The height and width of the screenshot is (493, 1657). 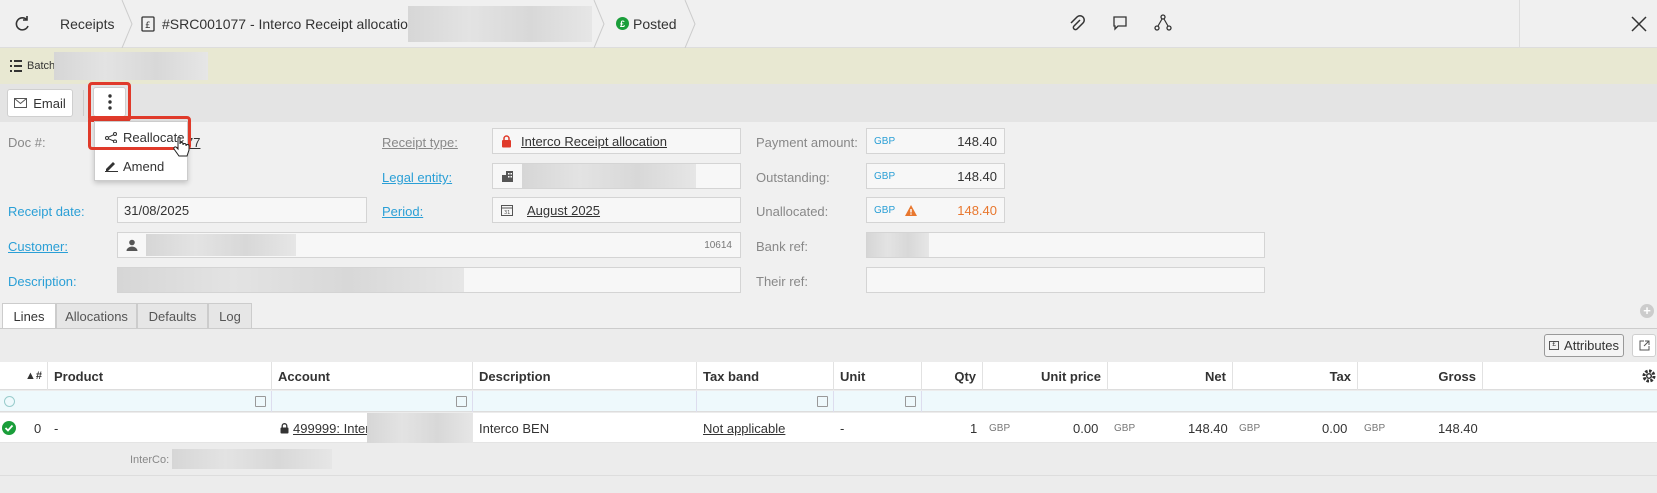 I want to click on col-product: Product, so click(x=160, y=376).